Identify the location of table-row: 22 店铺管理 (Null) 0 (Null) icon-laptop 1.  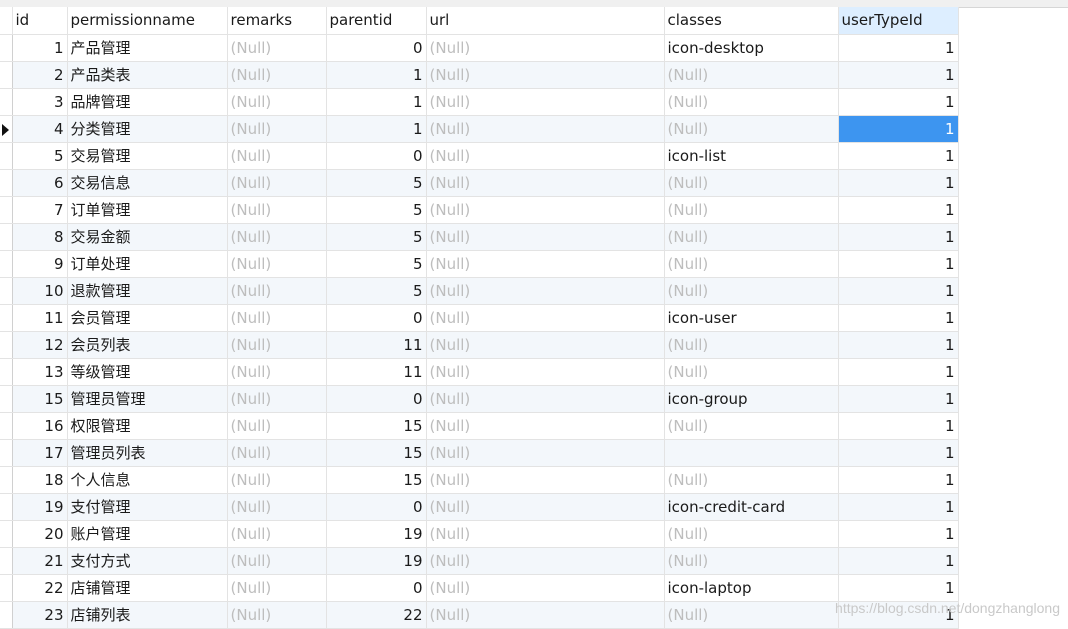
(479, 588).